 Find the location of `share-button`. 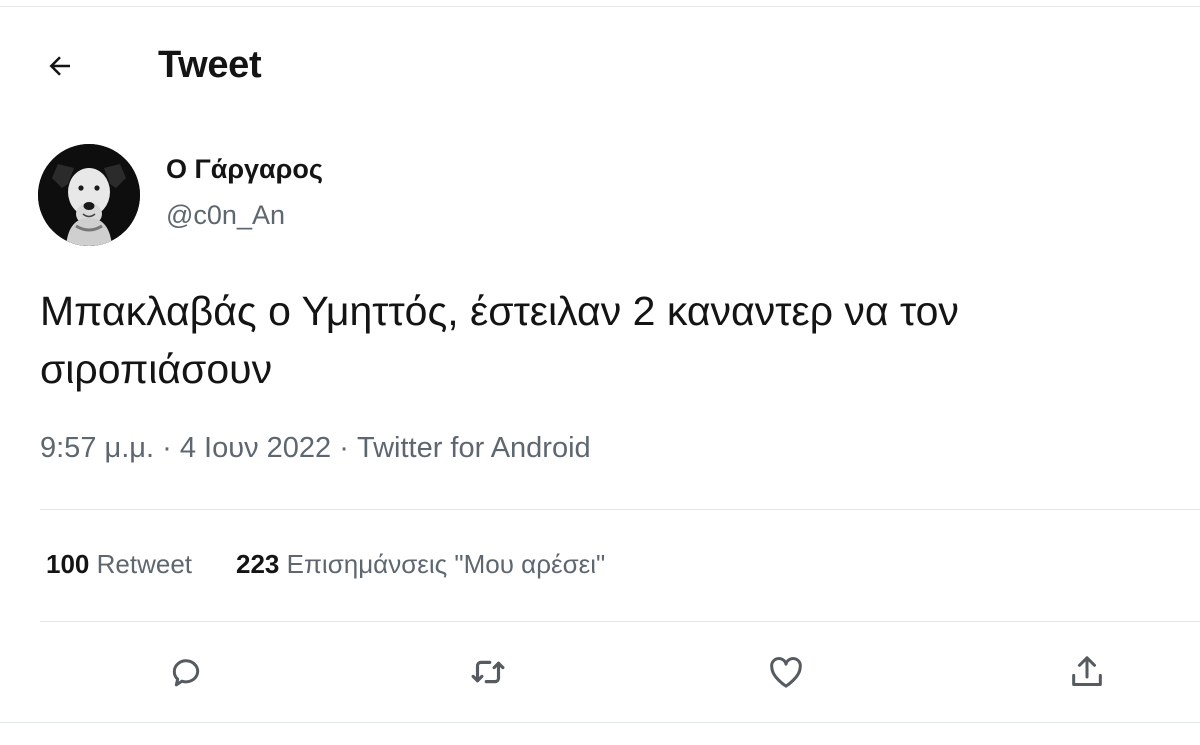

share-button is located at coordinates (1087, 672).